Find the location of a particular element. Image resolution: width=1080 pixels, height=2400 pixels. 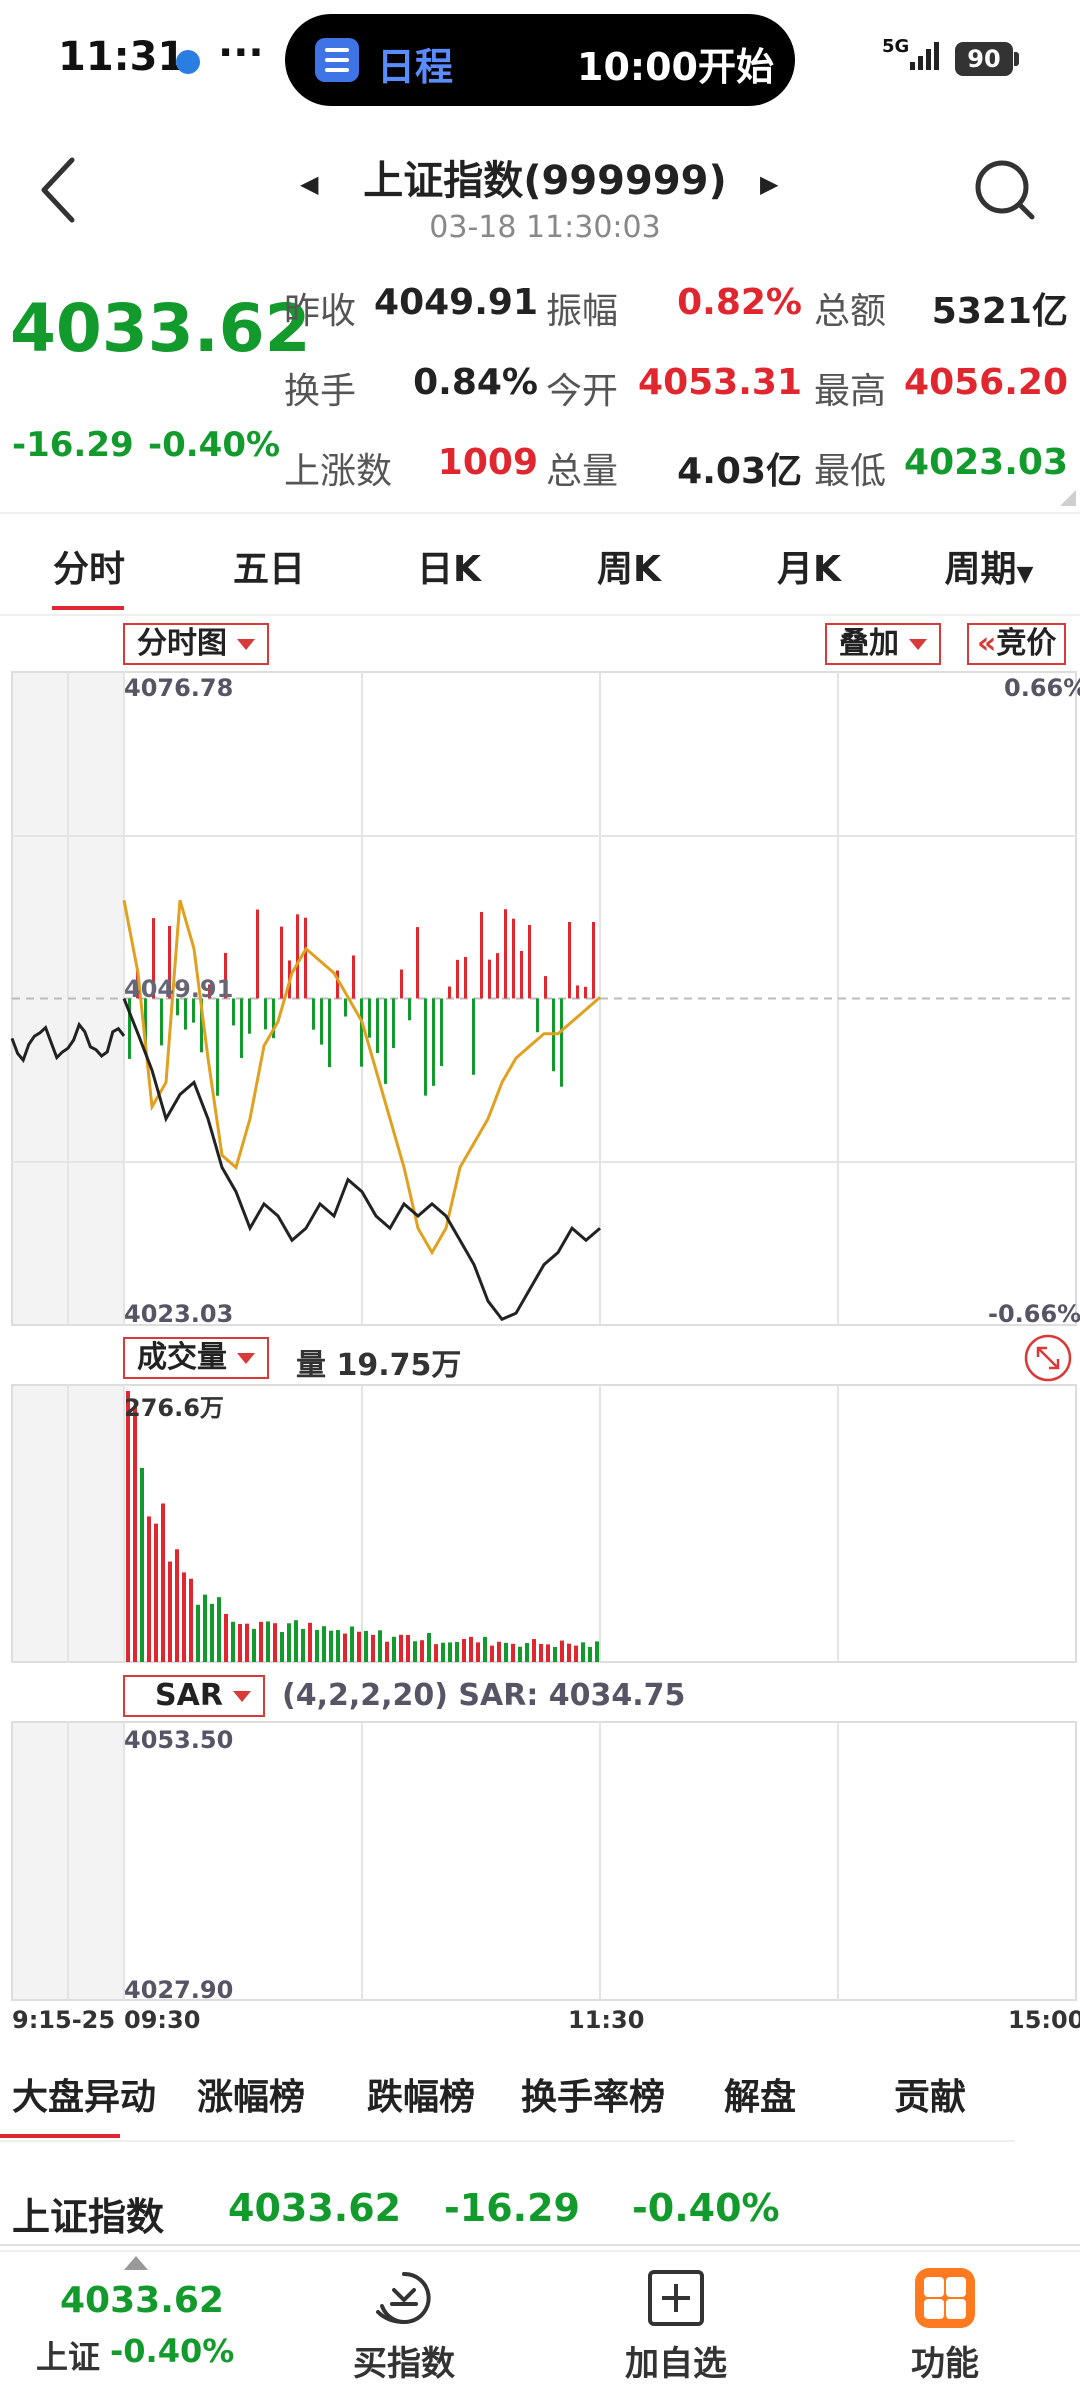

schedule-time: 10:00开始 is located at coordinates (675, 67).